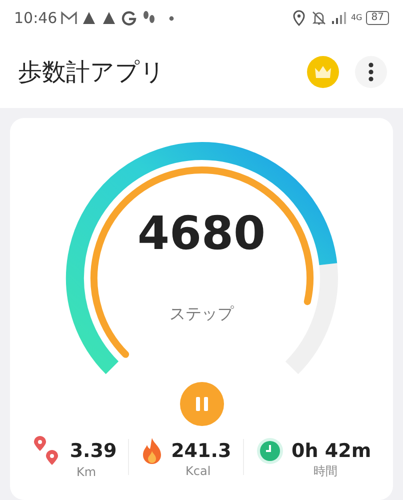 Image resolution: width=403 pixels, height=500 pixels. I want to click on location-icon, so click(298, 18).